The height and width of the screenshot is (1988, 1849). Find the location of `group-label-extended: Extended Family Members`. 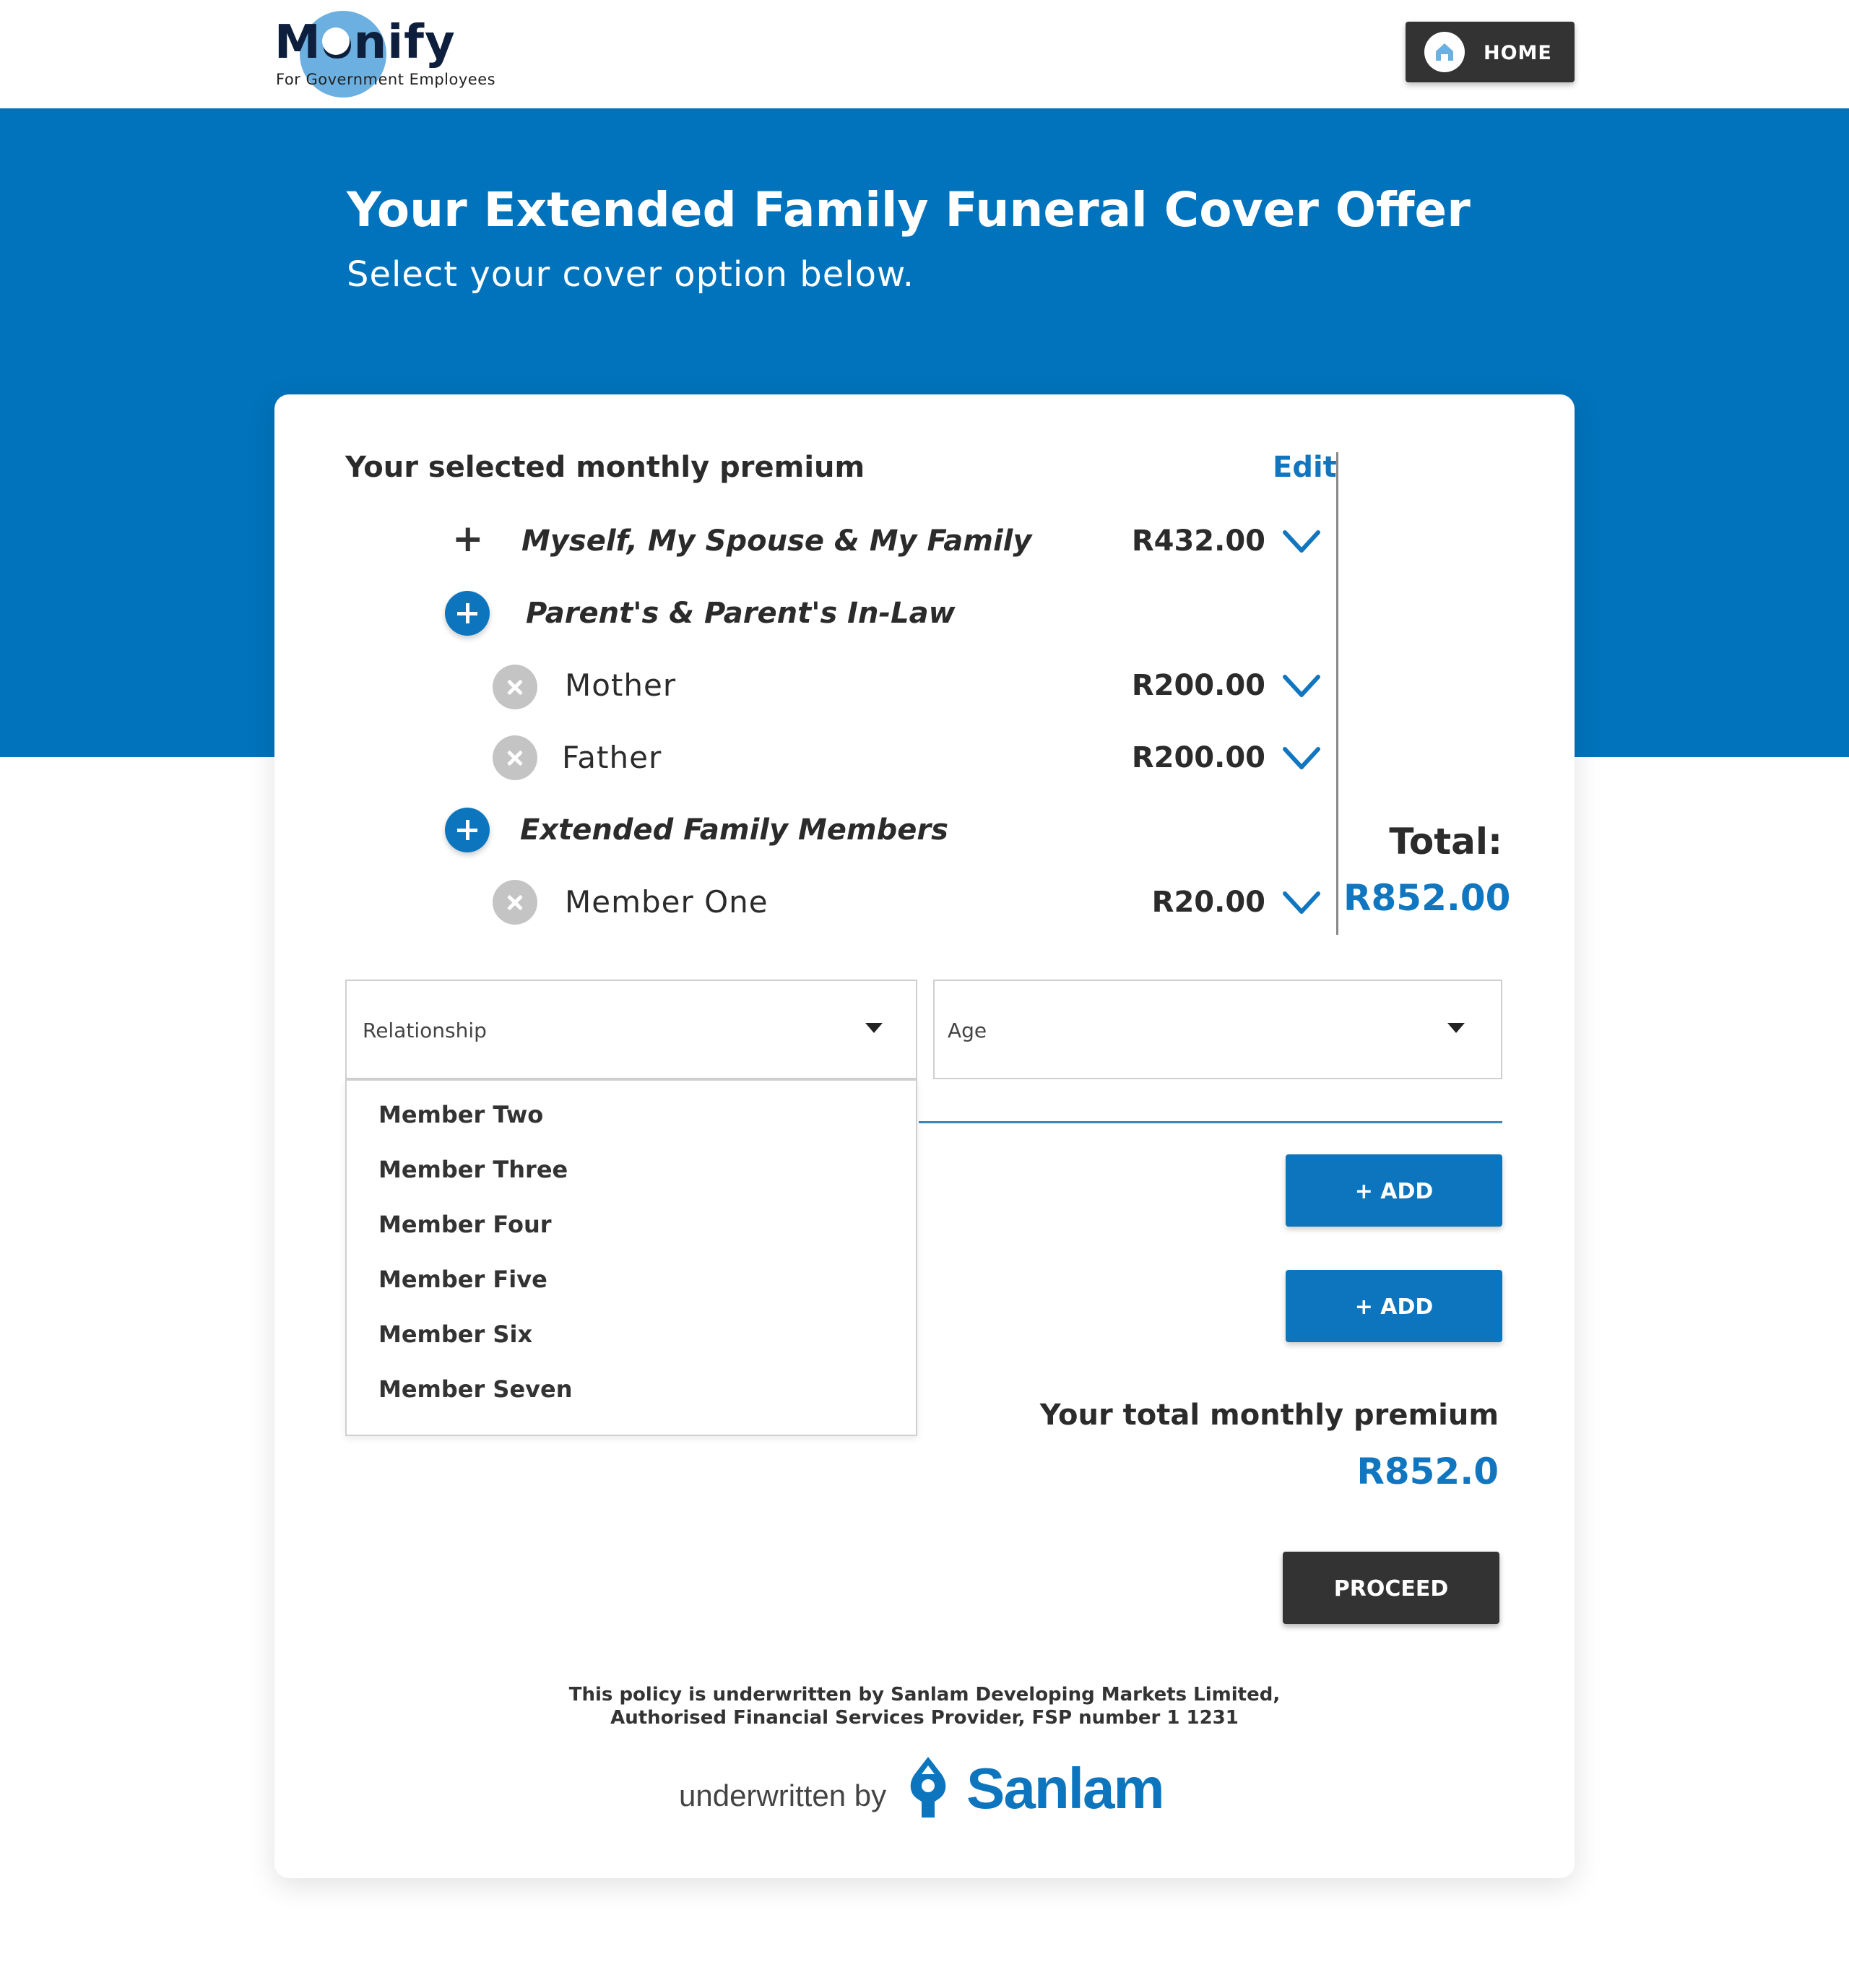

group-label-extended: Extended Family Members is located at coordinates (734, 830).